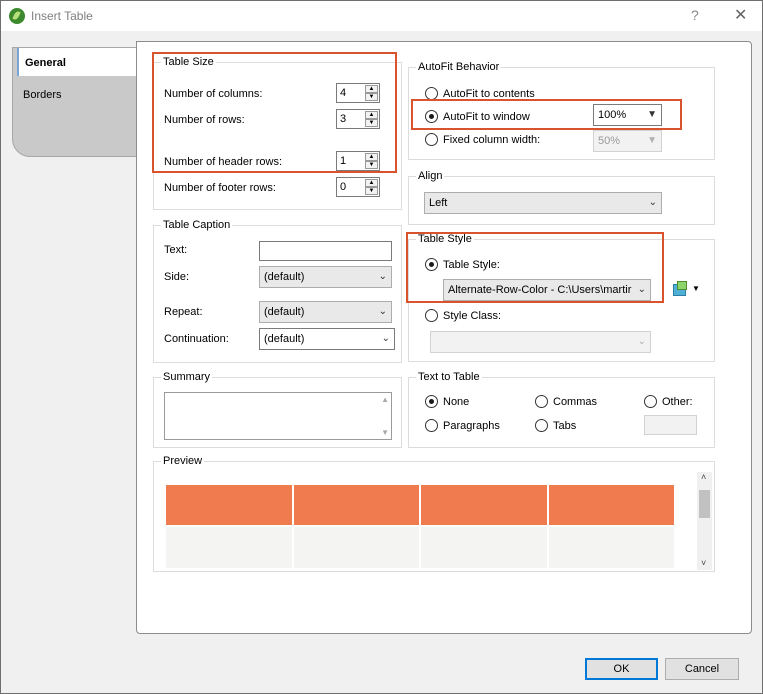 The height and width of the screenshot is (694, 763). What do you see at coordinates (327, 339) in the screenshot?
I see `caption-continuation-select: (default) ⌄` at bounding box center [327, 339].